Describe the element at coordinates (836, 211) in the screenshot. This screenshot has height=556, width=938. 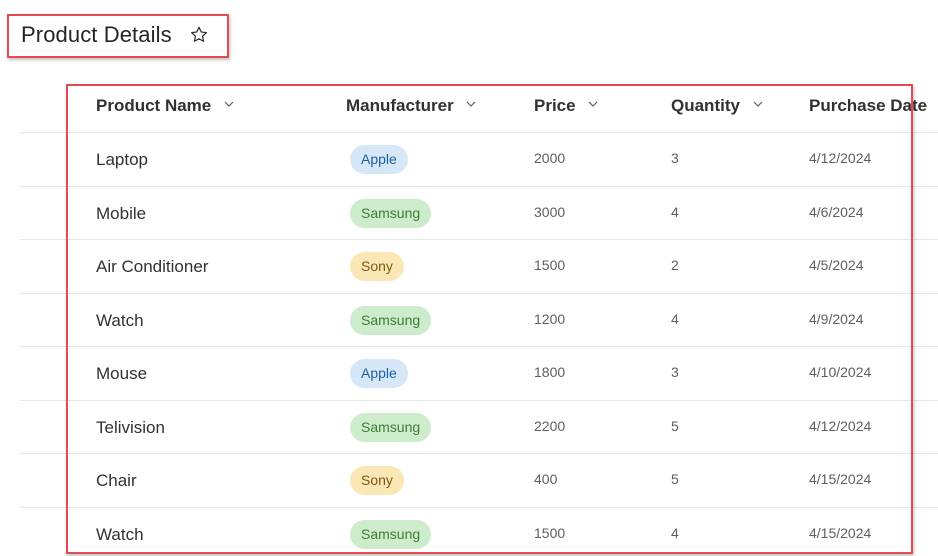
I see `purchase-date-value: 4/6/2024` at that location.